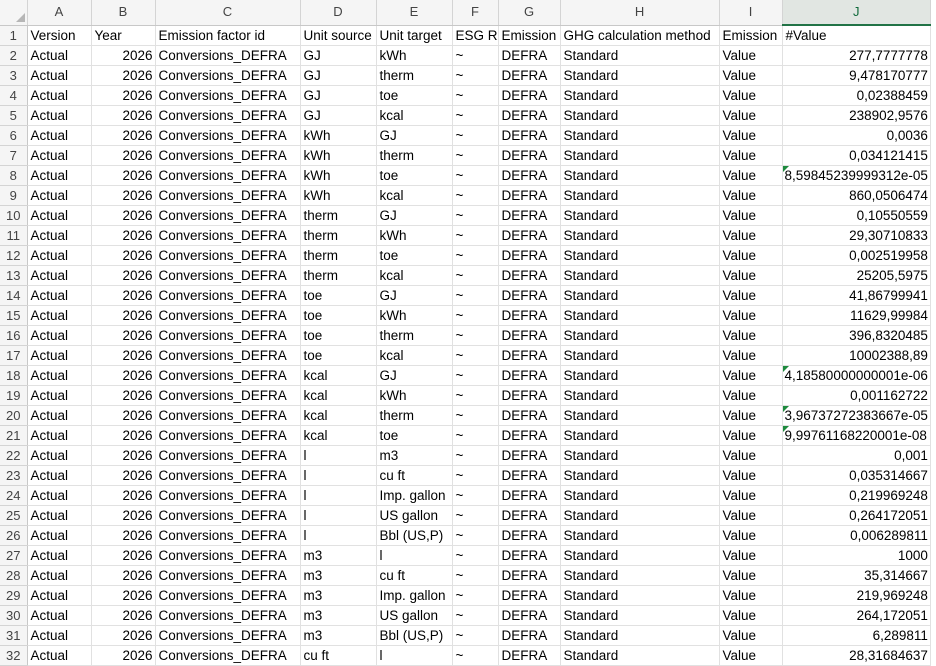  Describe the element at coordinates (338, 195) in the screenshot. I see `cell-d9: kWh` at that location.